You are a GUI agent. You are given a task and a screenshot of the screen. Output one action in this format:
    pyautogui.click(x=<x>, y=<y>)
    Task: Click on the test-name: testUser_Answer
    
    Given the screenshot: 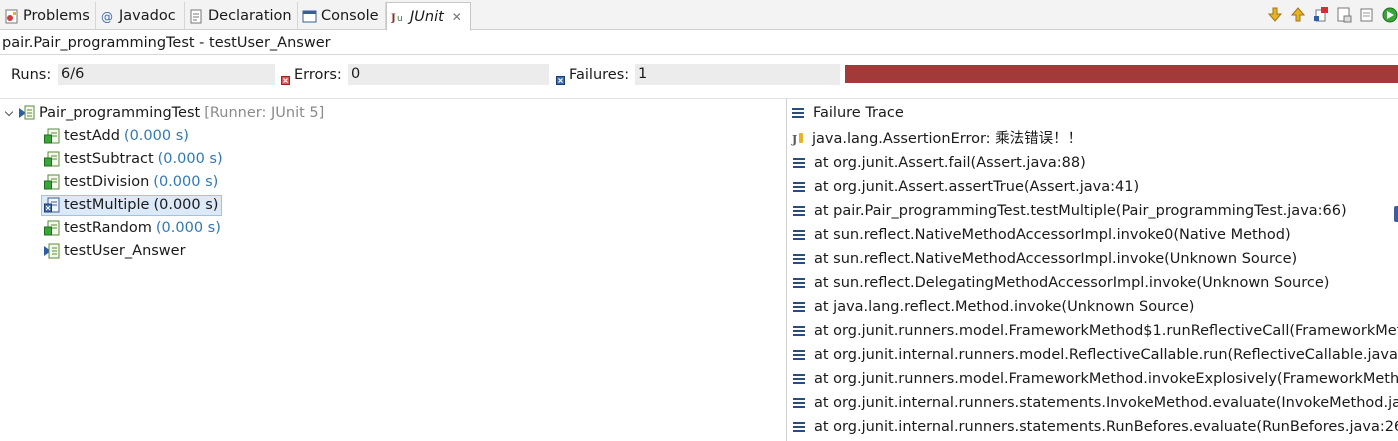 What is the action you would take?
    pyautogui.click(x=125, y=251)
    